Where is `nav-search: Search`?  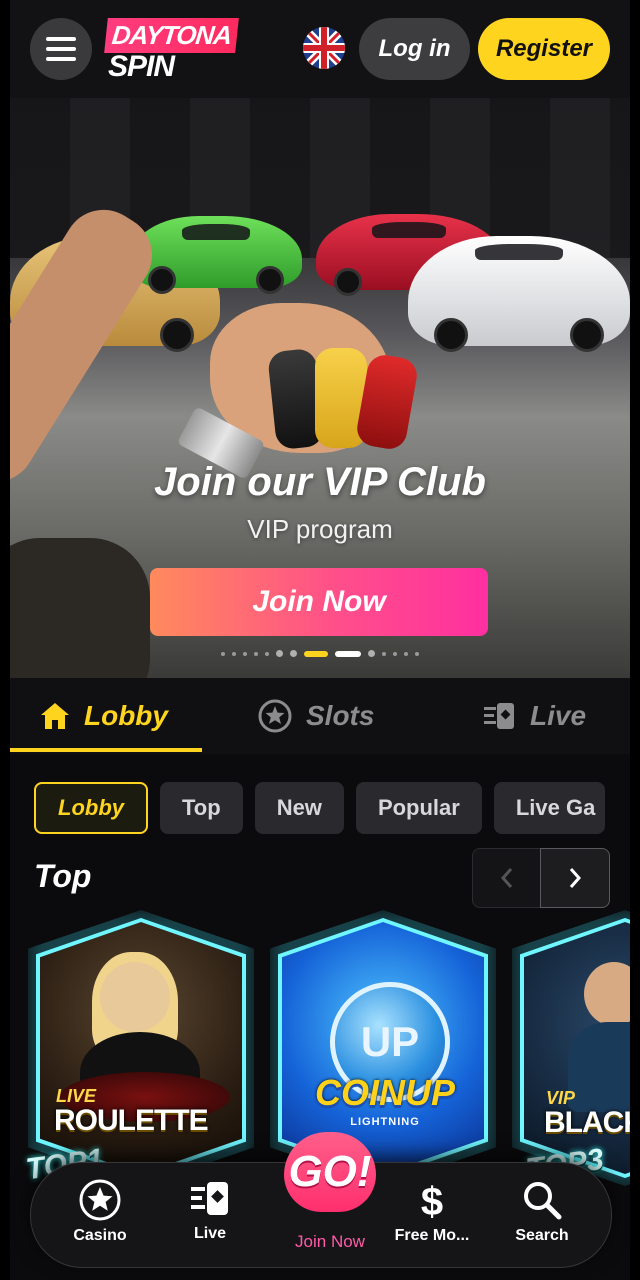 nav-search: Search is located at coordinates (542, 1212).